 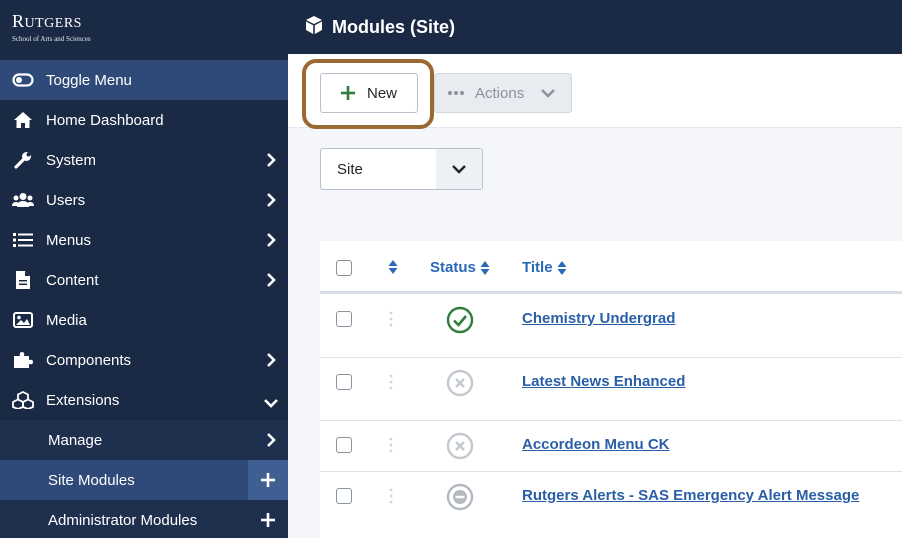 What do you see at coordinates (144, 400) in the screenshot?
I see `sidebar-item-extensions: Extensions` at bounding box center [144, 400].